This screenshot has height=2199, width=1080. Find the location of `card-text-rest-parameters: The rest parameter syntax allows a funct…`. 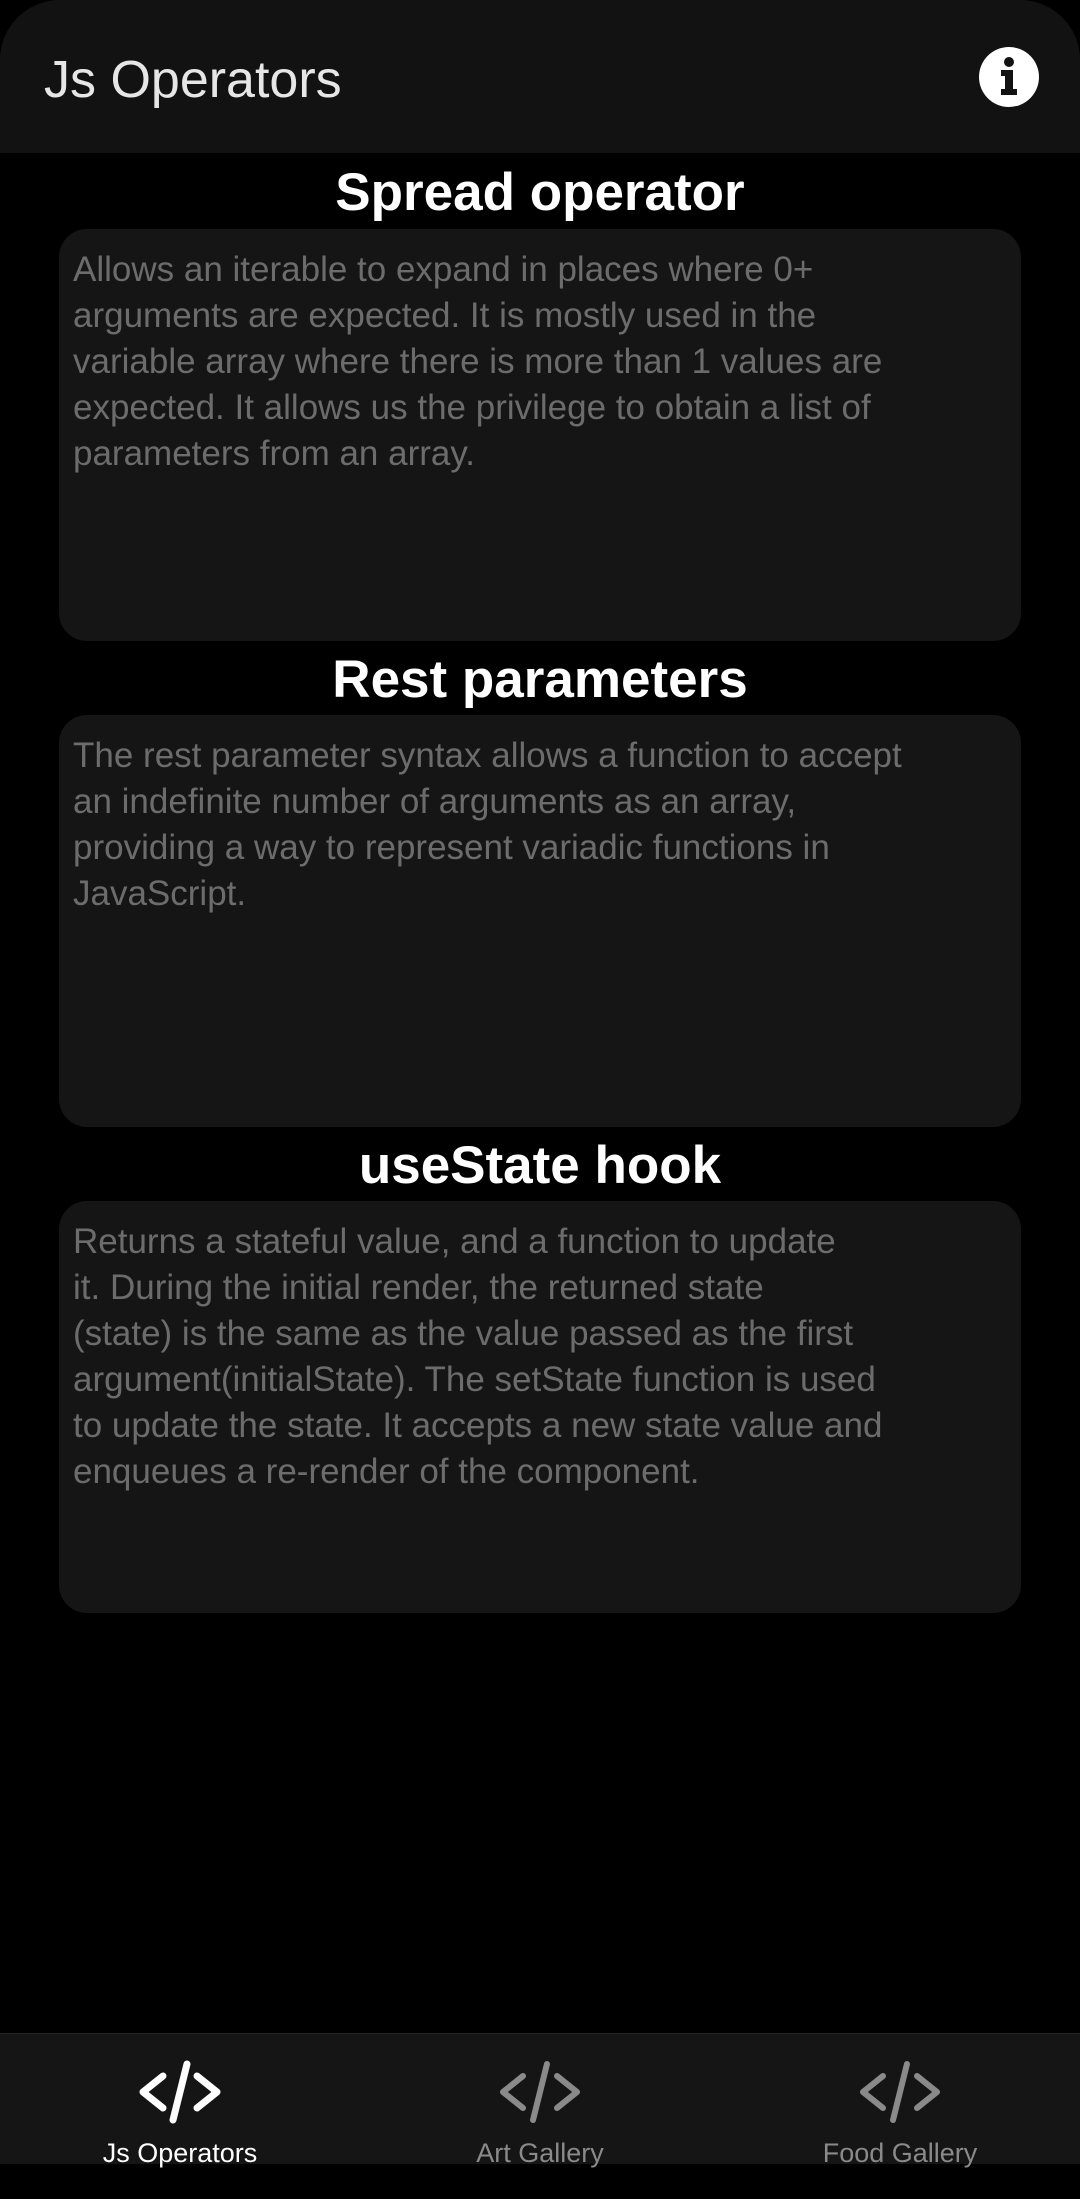

card-text-rest-parameters: The rest parameter syntax allows a funct… is located at coordinates (487, 824).